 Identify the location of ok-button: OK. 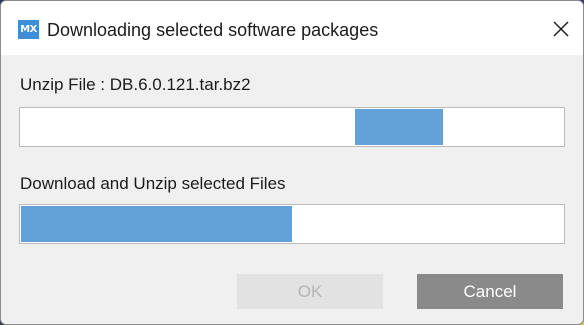
(310, 291).